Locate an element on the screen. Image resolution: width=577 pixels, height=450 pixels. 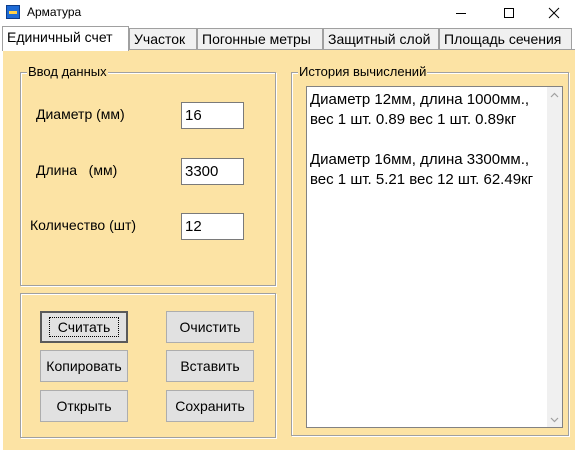
diameter-label: Диаметр (мм) is located at coordinates (80, 114).